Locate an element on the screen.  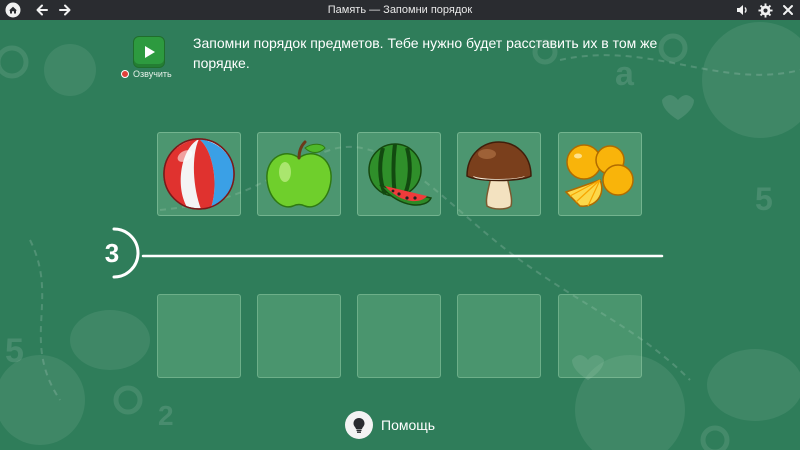
item-card-apple is located at coordinates (299, 174).